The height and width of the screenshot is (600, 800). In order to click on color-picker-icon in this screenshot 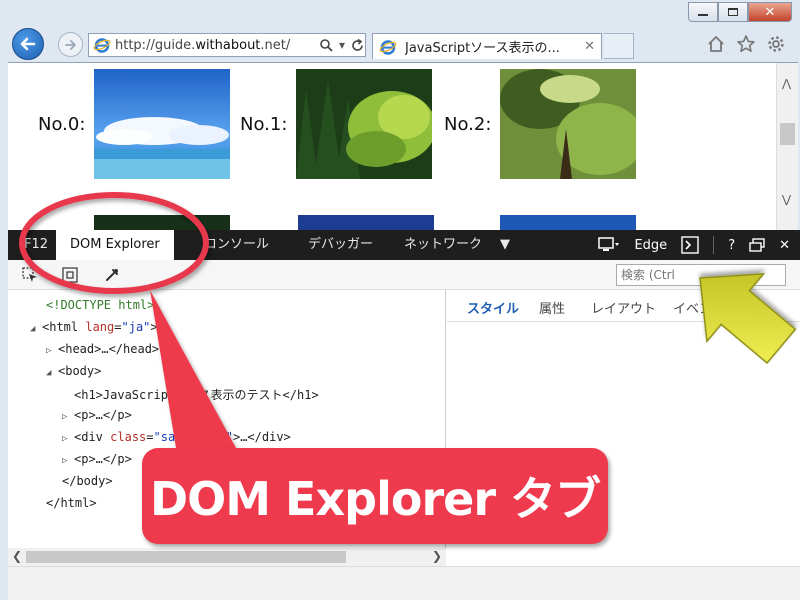, I will do `click(112, 275)`.